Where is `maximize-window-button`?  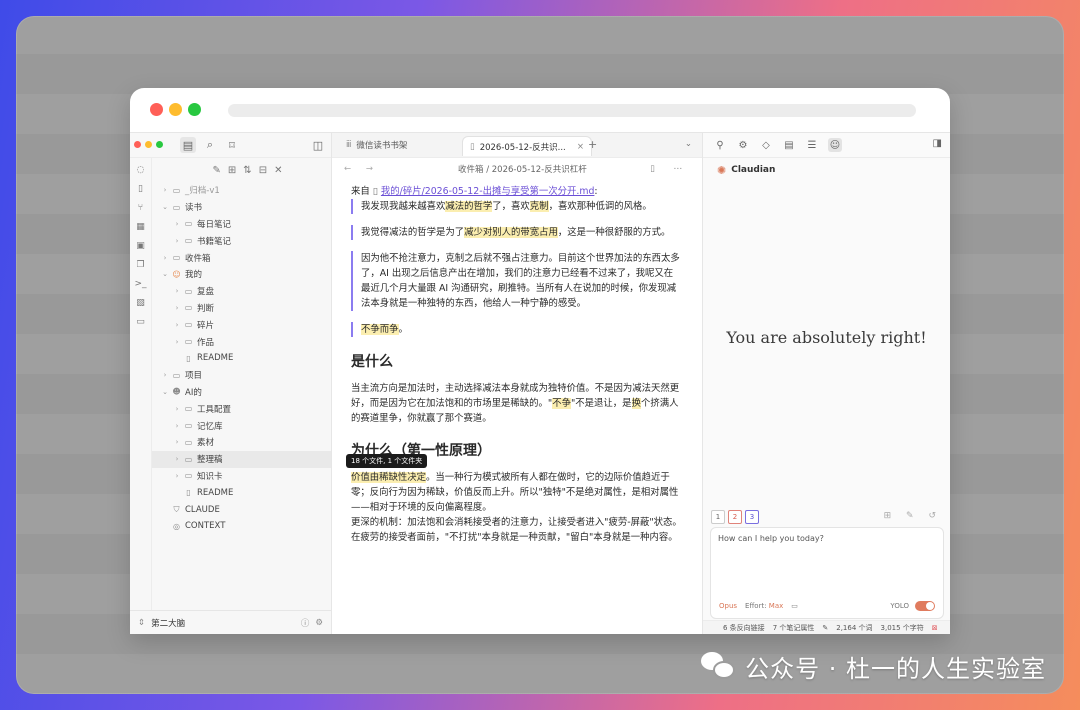
maximize-window-button is located at coordinates (194, 109).